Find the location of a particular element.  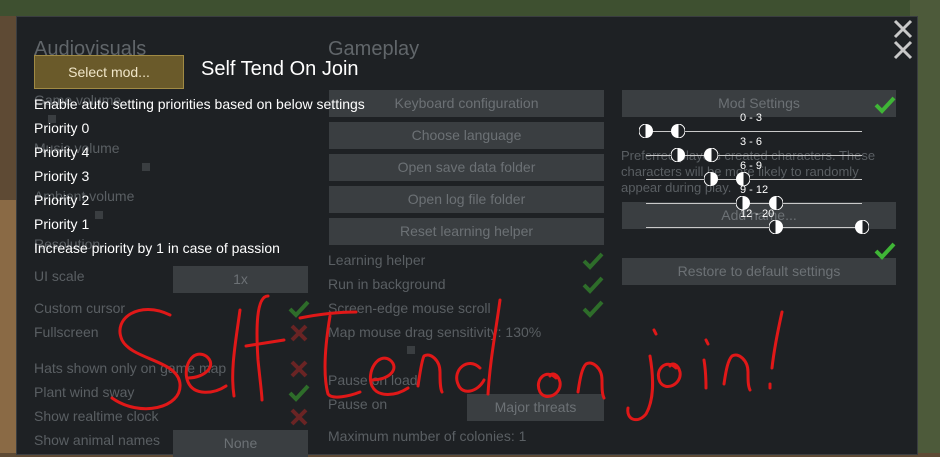

reset-learning-helper-button: Reset learning helper is located at coordinates (466, 231).